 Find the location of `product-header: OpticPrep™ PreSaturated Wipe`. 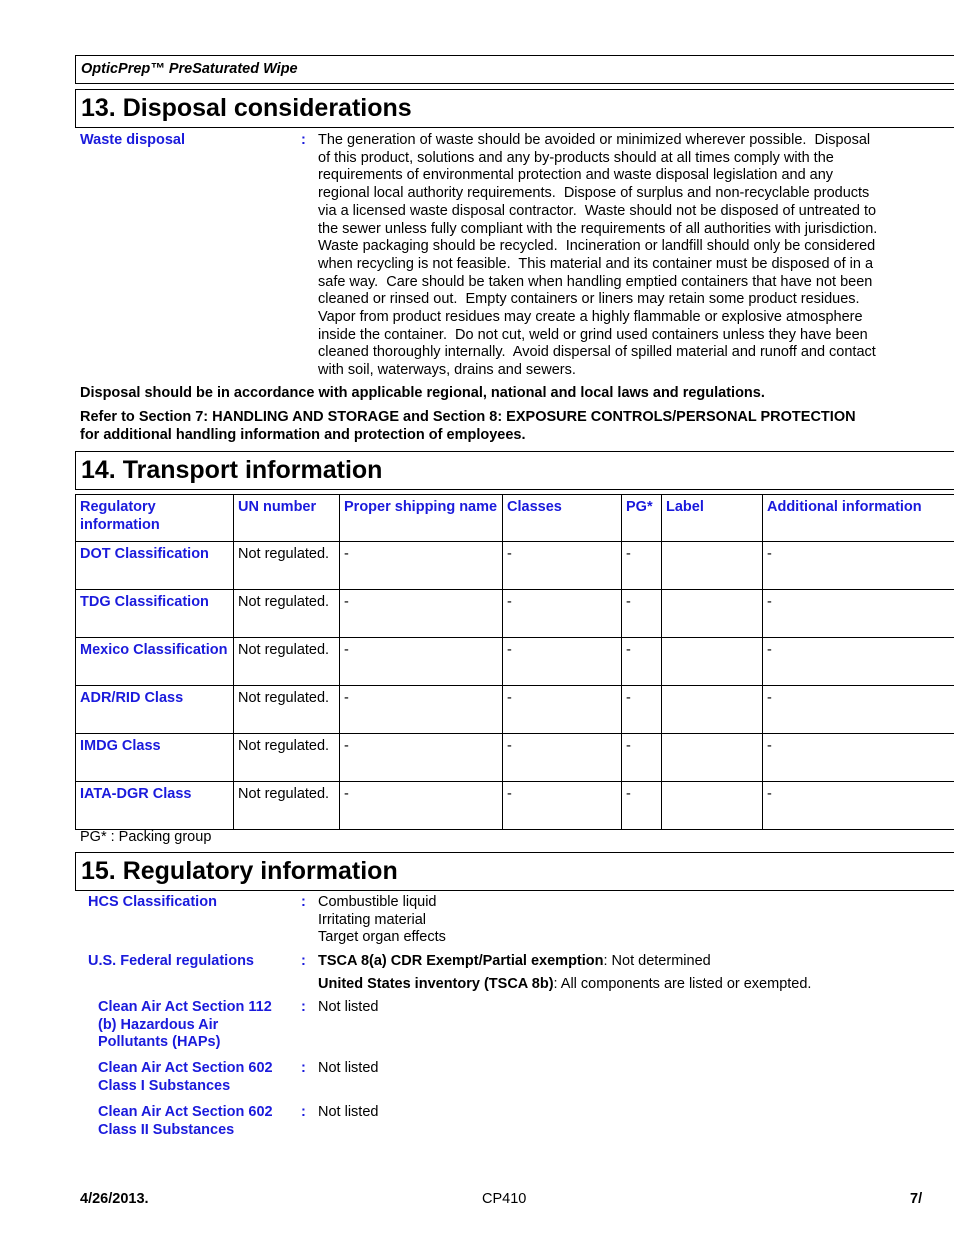

product-header: OpticPrep™ PreSaturated Wipe is located at coordinates (514, 69).